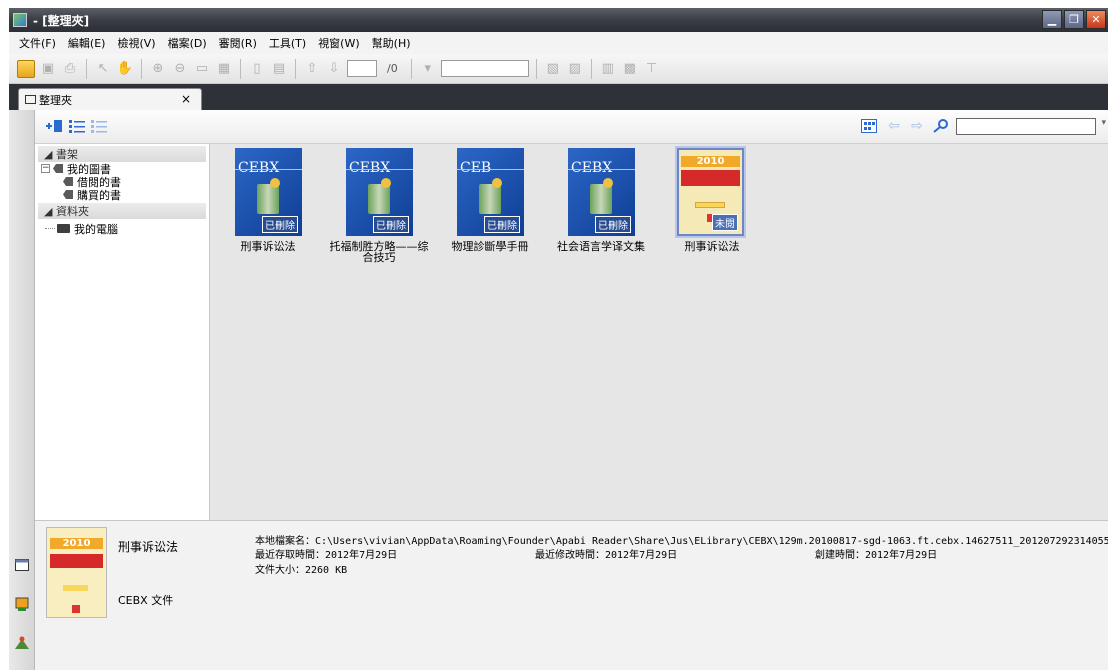  What do you see at coordinates (30, 99) in the screenshot?
I see `window-icon` at bounding box center [30, 99].